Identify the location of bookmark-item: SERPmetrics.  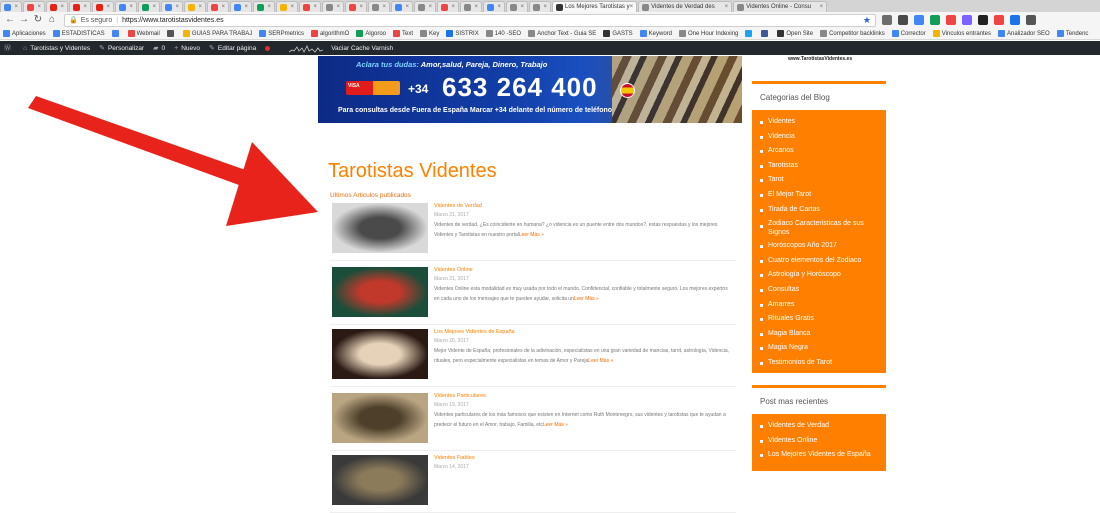
(281, 33).